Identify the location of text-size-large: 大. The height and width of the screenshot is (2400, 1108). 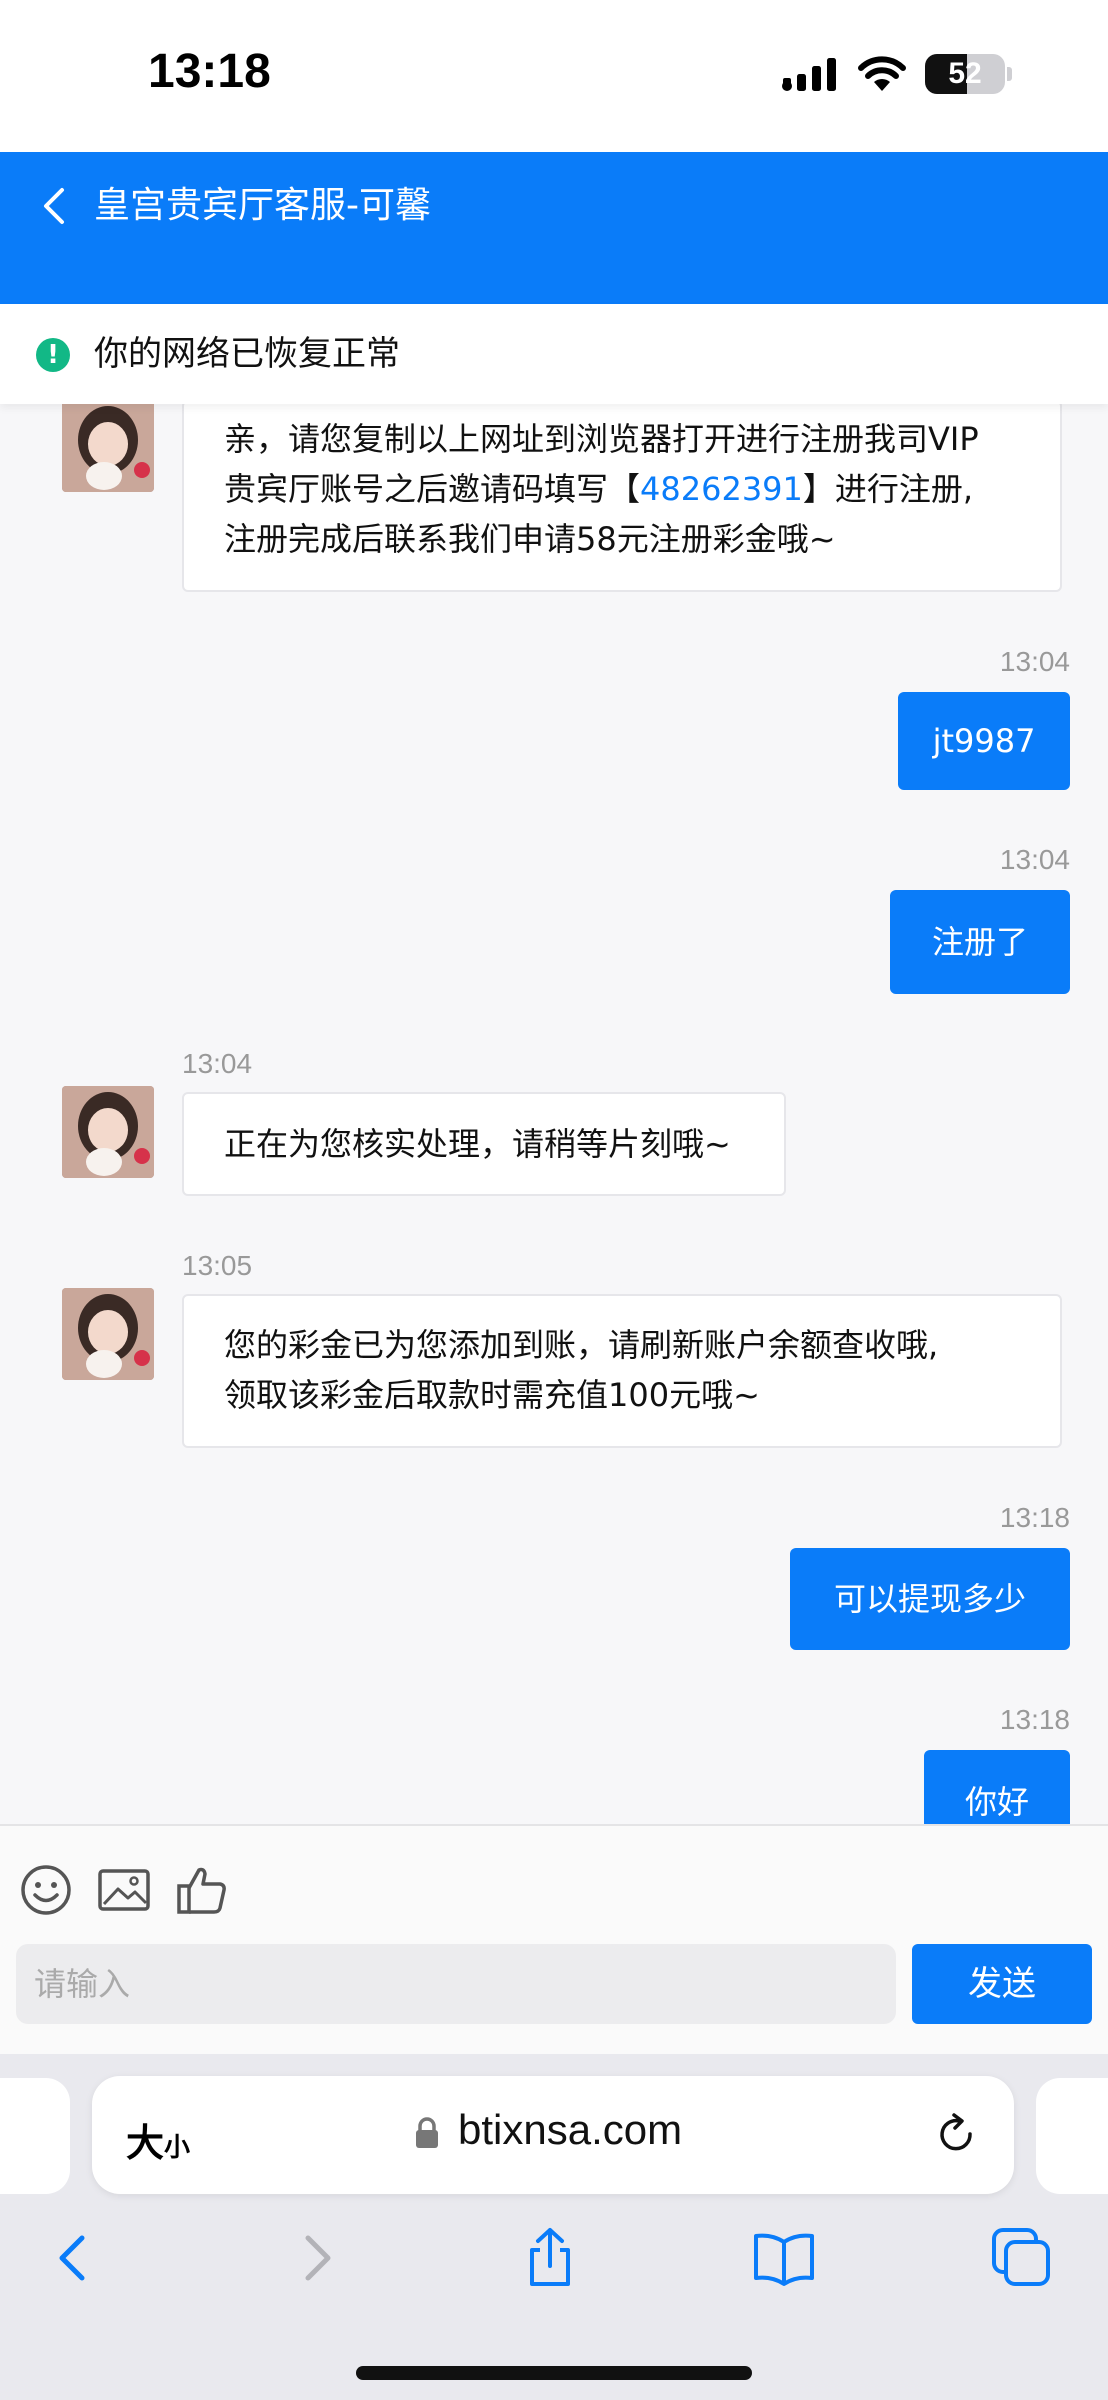
(145, 2143).